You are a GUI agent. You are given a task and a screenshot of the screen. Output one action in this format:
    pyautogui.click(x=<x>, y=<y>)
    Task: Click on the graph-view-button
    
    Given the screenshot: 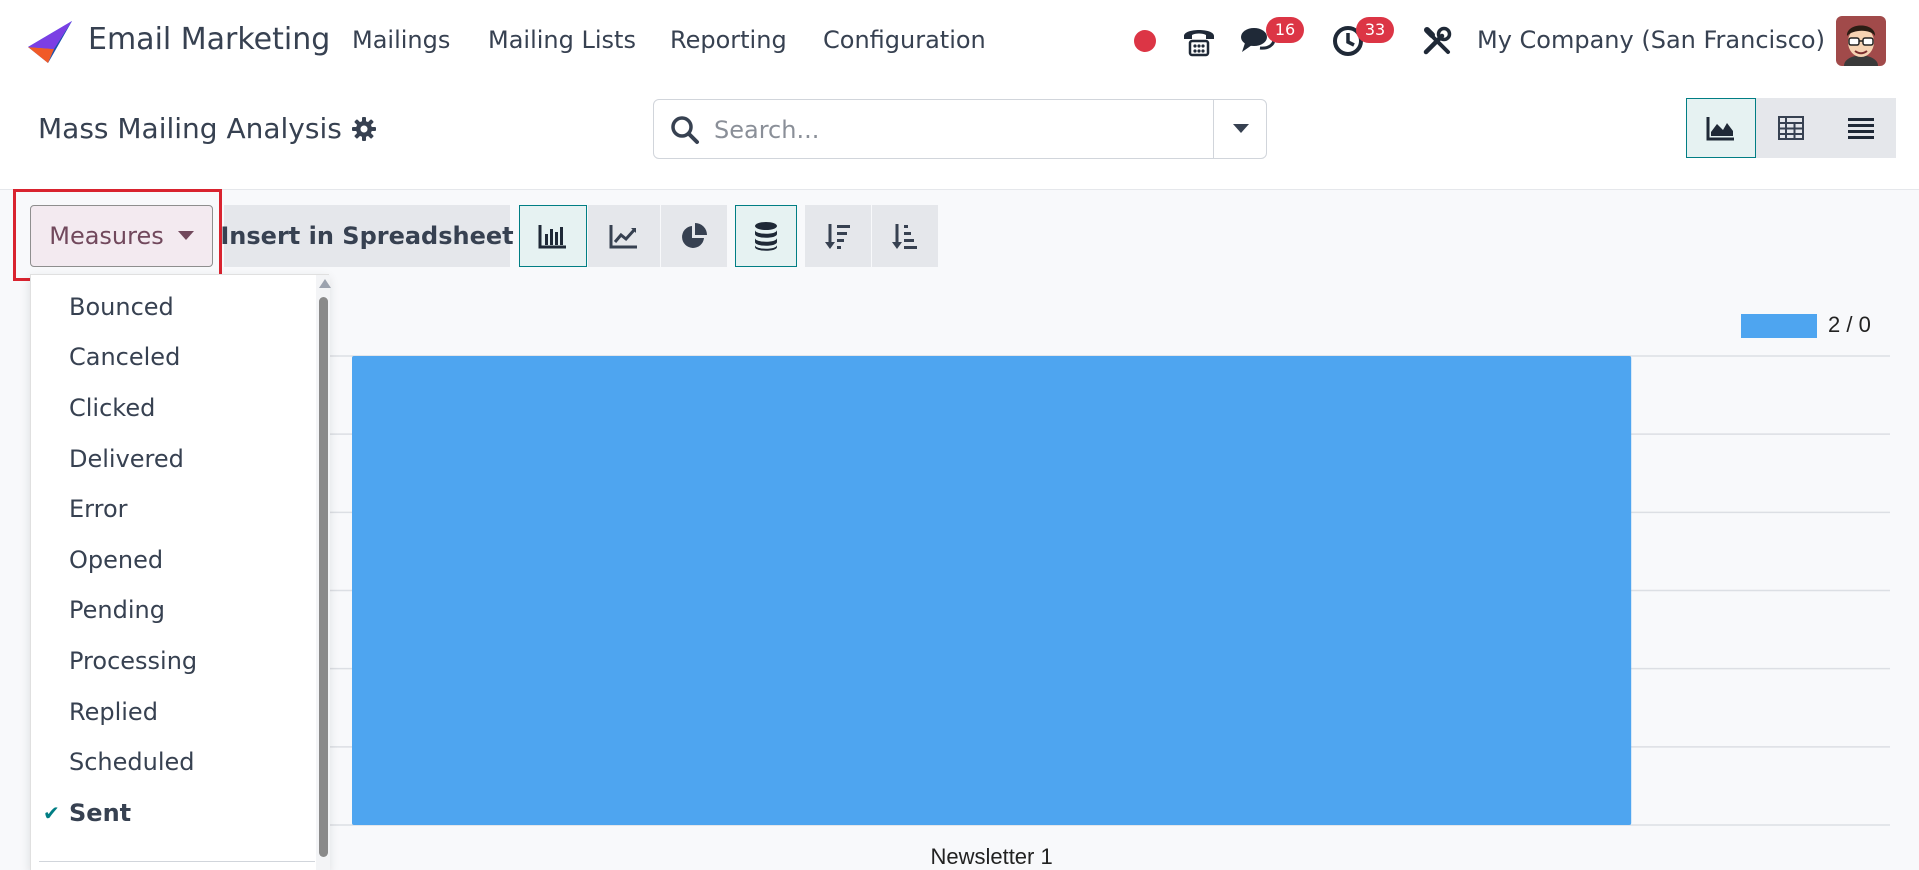 What is the action you would take?
    pyautogui.click(x=1721, y=128)
    